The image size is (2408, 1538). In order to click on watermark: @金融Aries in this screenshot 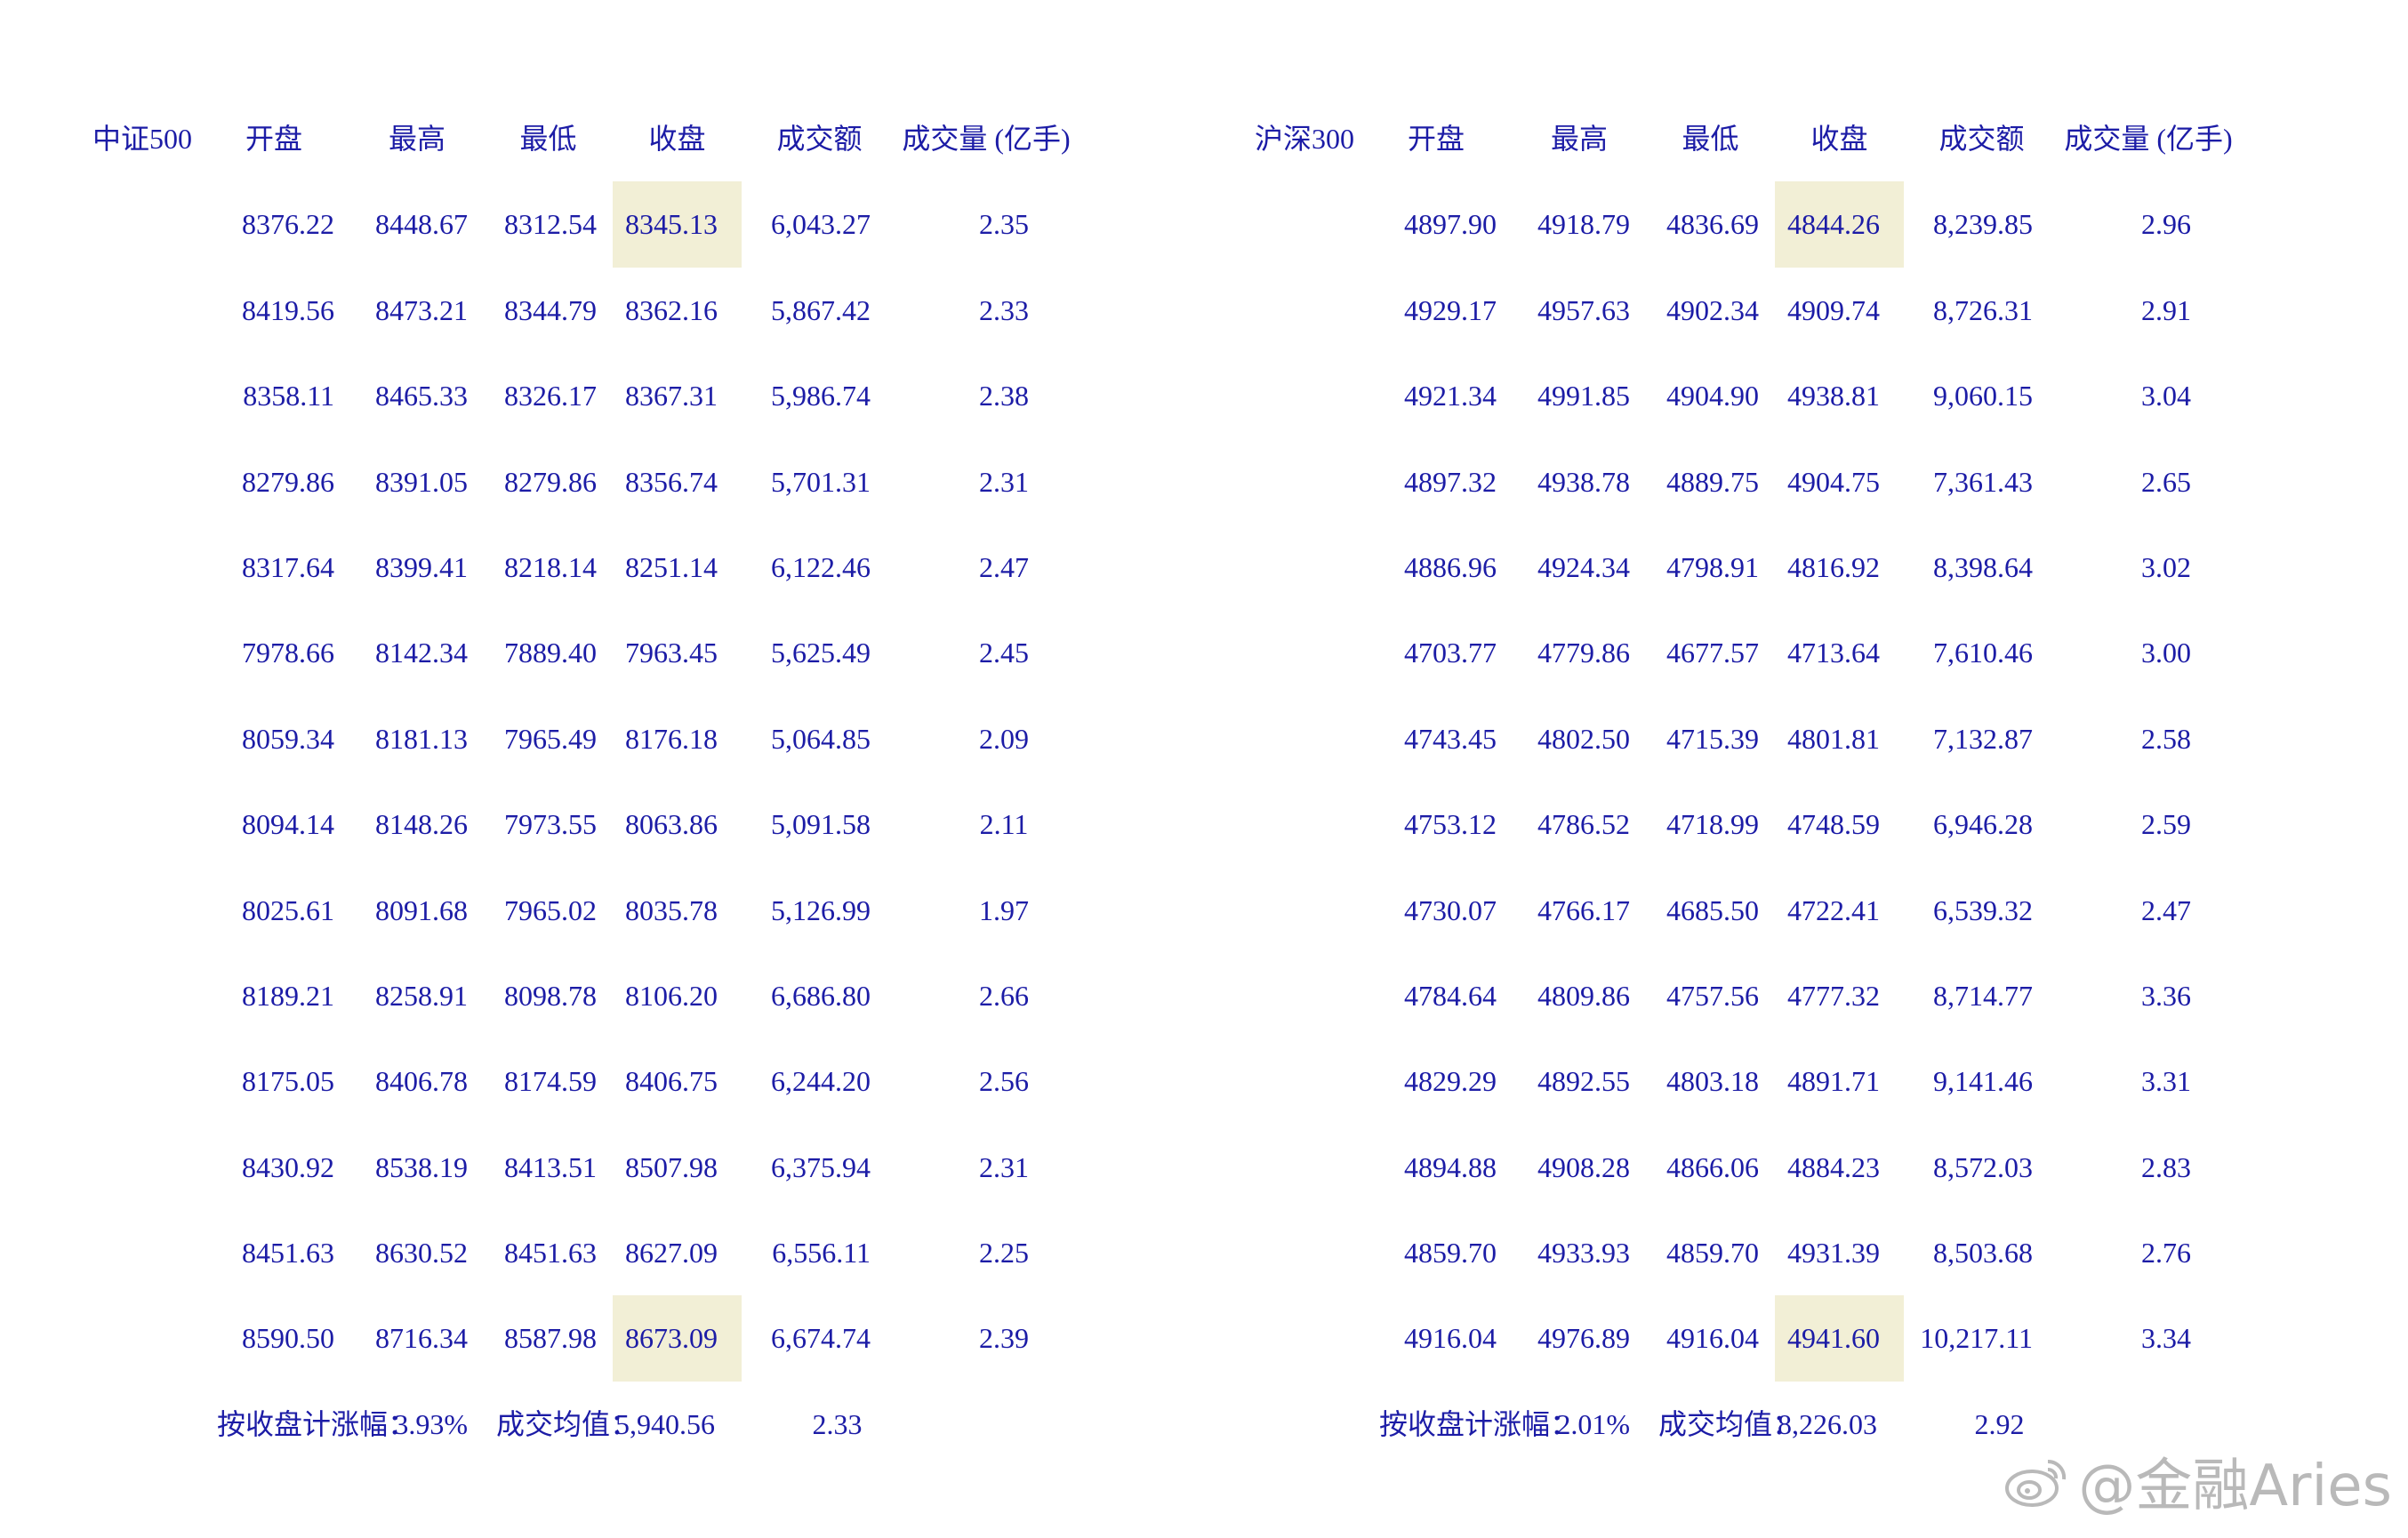, I will do `click(2198, 1481)`.